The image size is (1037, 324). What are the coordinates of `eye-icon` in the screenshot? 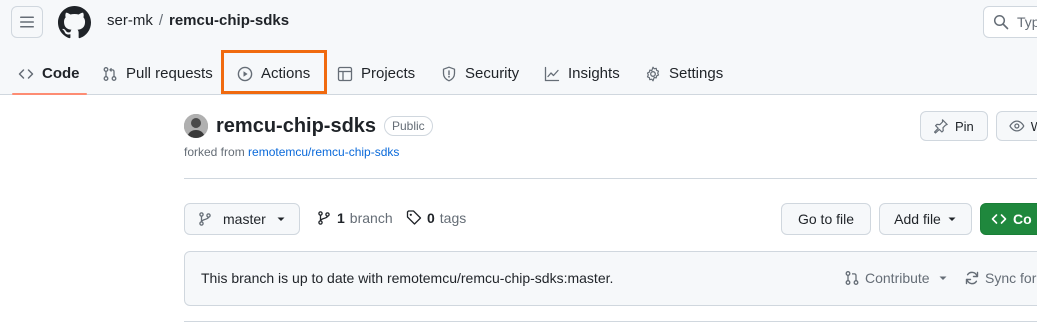 It's located at (1017, 126).